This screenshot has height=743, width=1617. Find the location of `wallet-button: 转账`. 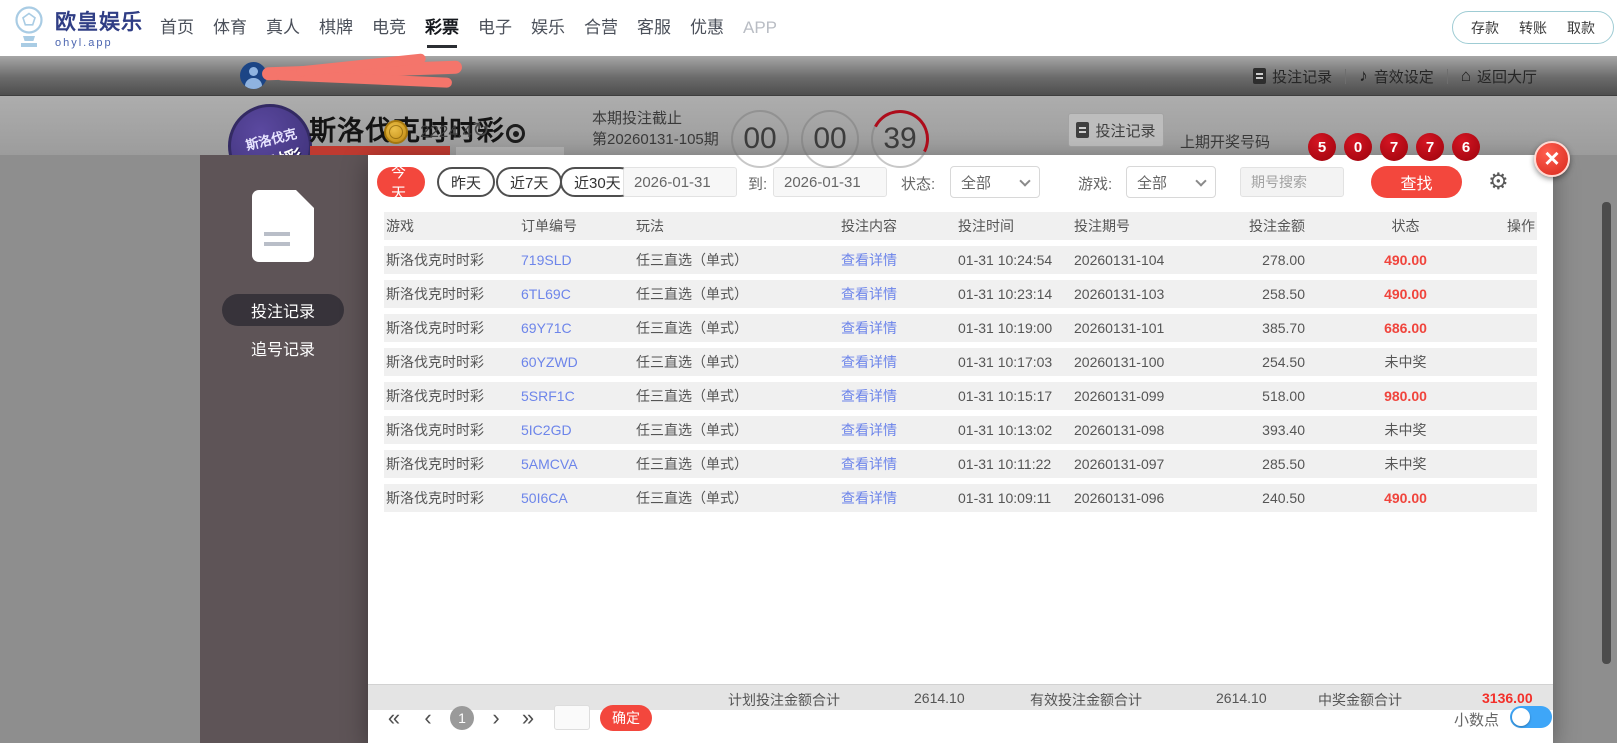

wallet-button: 转账 is located at coordinates (1533, 28).